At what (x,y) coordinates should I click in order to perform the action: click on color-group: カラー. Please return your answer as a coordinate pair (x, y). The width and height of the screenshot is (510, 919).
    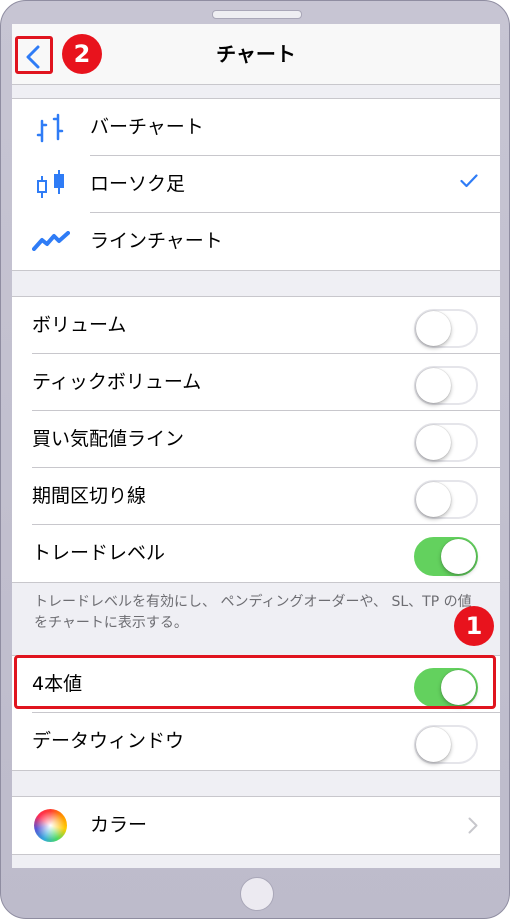
    Looking at the image, I should click on (256, 825).